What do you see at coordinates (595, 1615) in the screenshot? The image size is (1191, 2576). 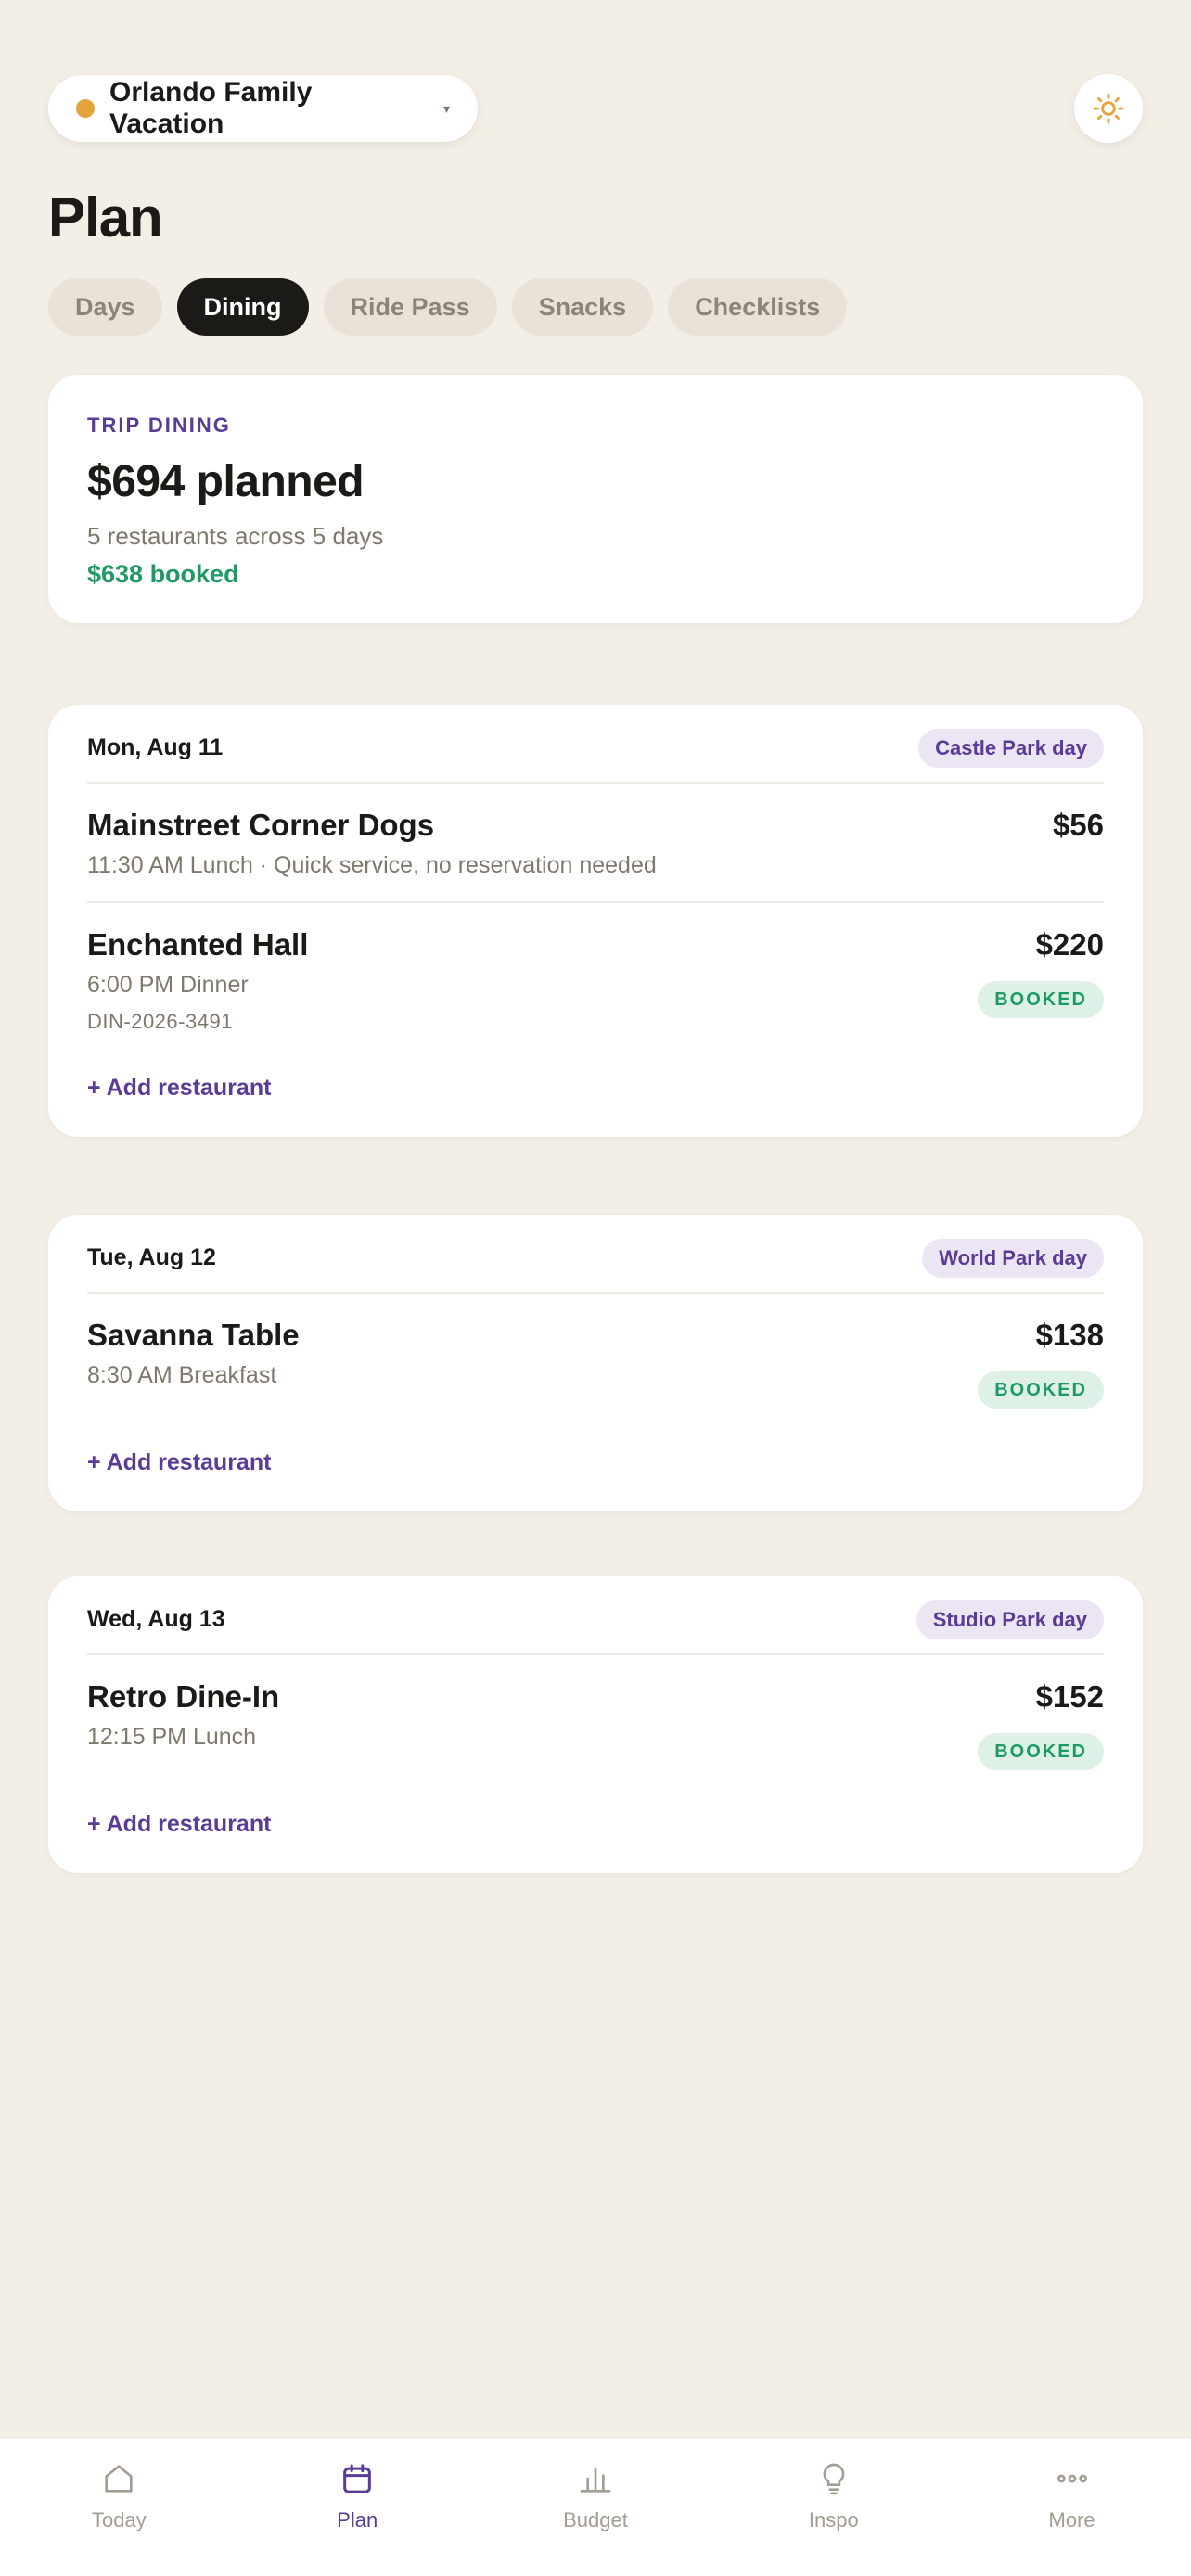 I see `day-header: Wed, Aug 13 Studio Park day` at bounding box center [595, 1615].